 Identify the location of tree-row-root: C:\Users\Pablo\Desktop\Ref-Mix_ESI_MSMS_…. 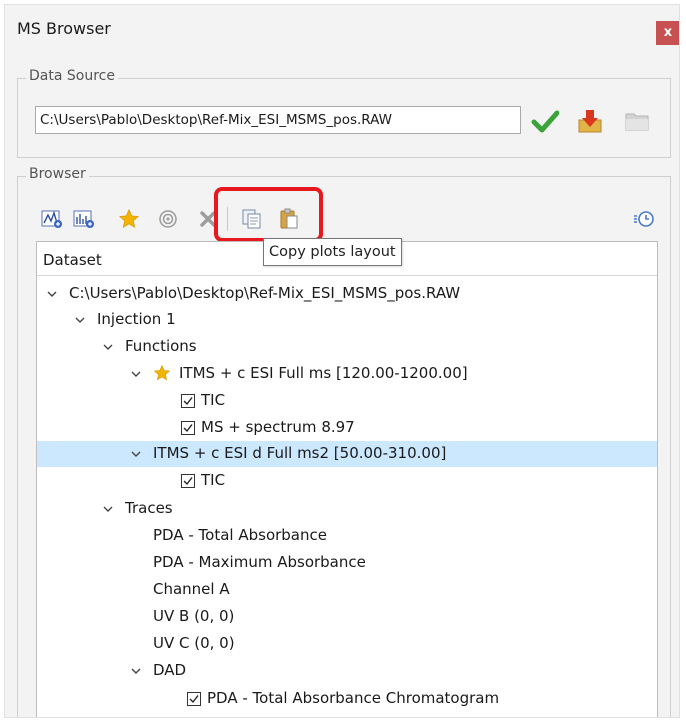
(347, 294).